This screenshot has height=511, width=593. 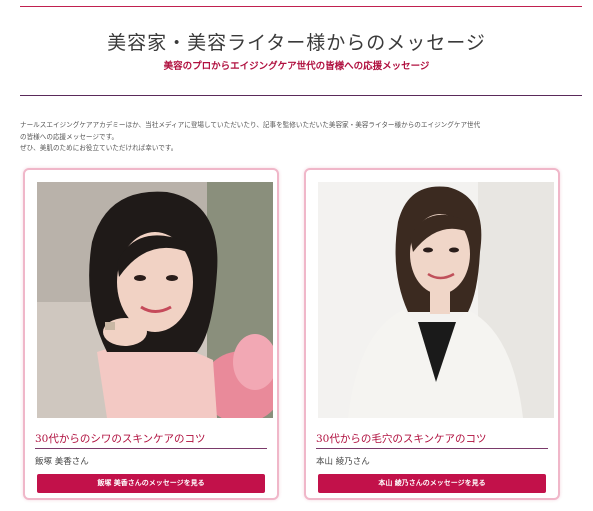 What do you see at coordinates (296, 66) in the screenshot?
I see `page-subtitle: 美容のプロからエイジングケア世代の皆様への応援メッセージ` at bounding box center [296, 66].